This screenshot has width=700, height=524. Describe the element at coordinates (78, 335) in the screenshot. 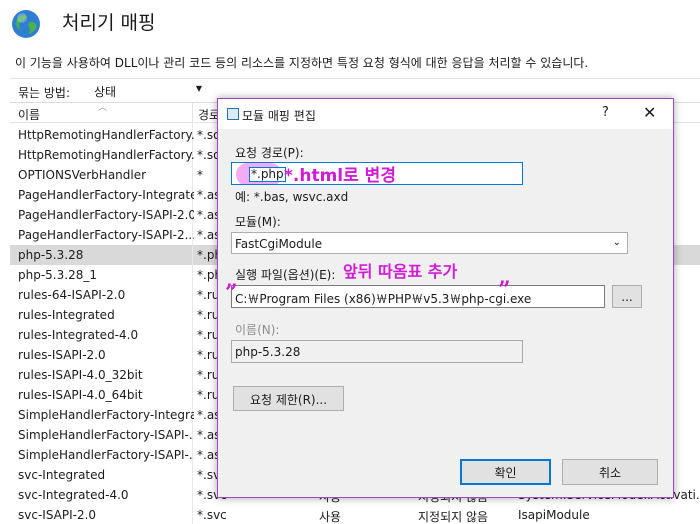

I see `table-cell: rules-Integrated-4.0` at that location.